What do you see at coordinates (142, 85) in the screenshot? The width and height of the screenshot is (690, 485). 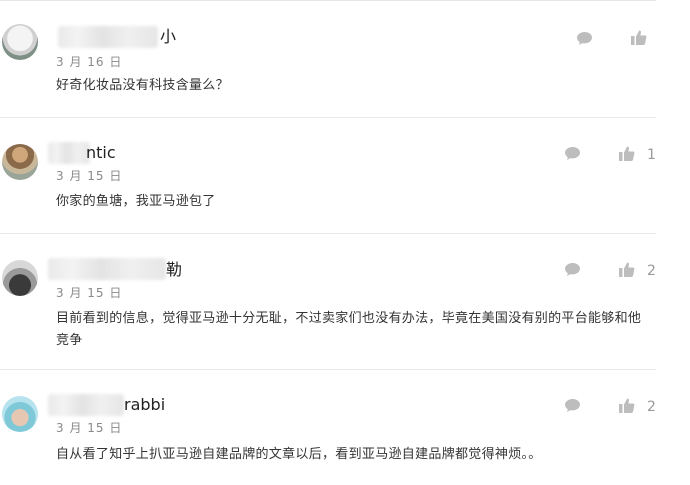 I see `comment-text: 好奇化妆品没有科技含量么？` at bounding box center [142, 85].